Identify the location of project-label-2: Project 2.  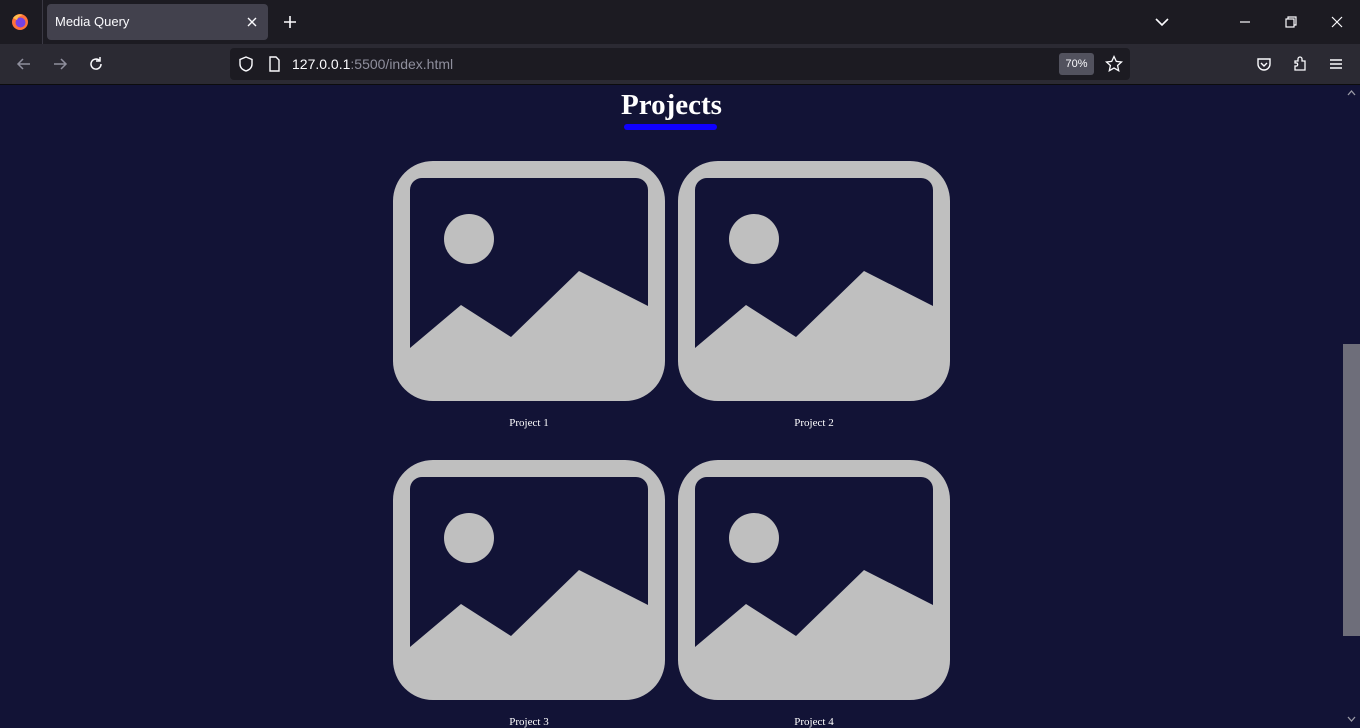
(814, 423).